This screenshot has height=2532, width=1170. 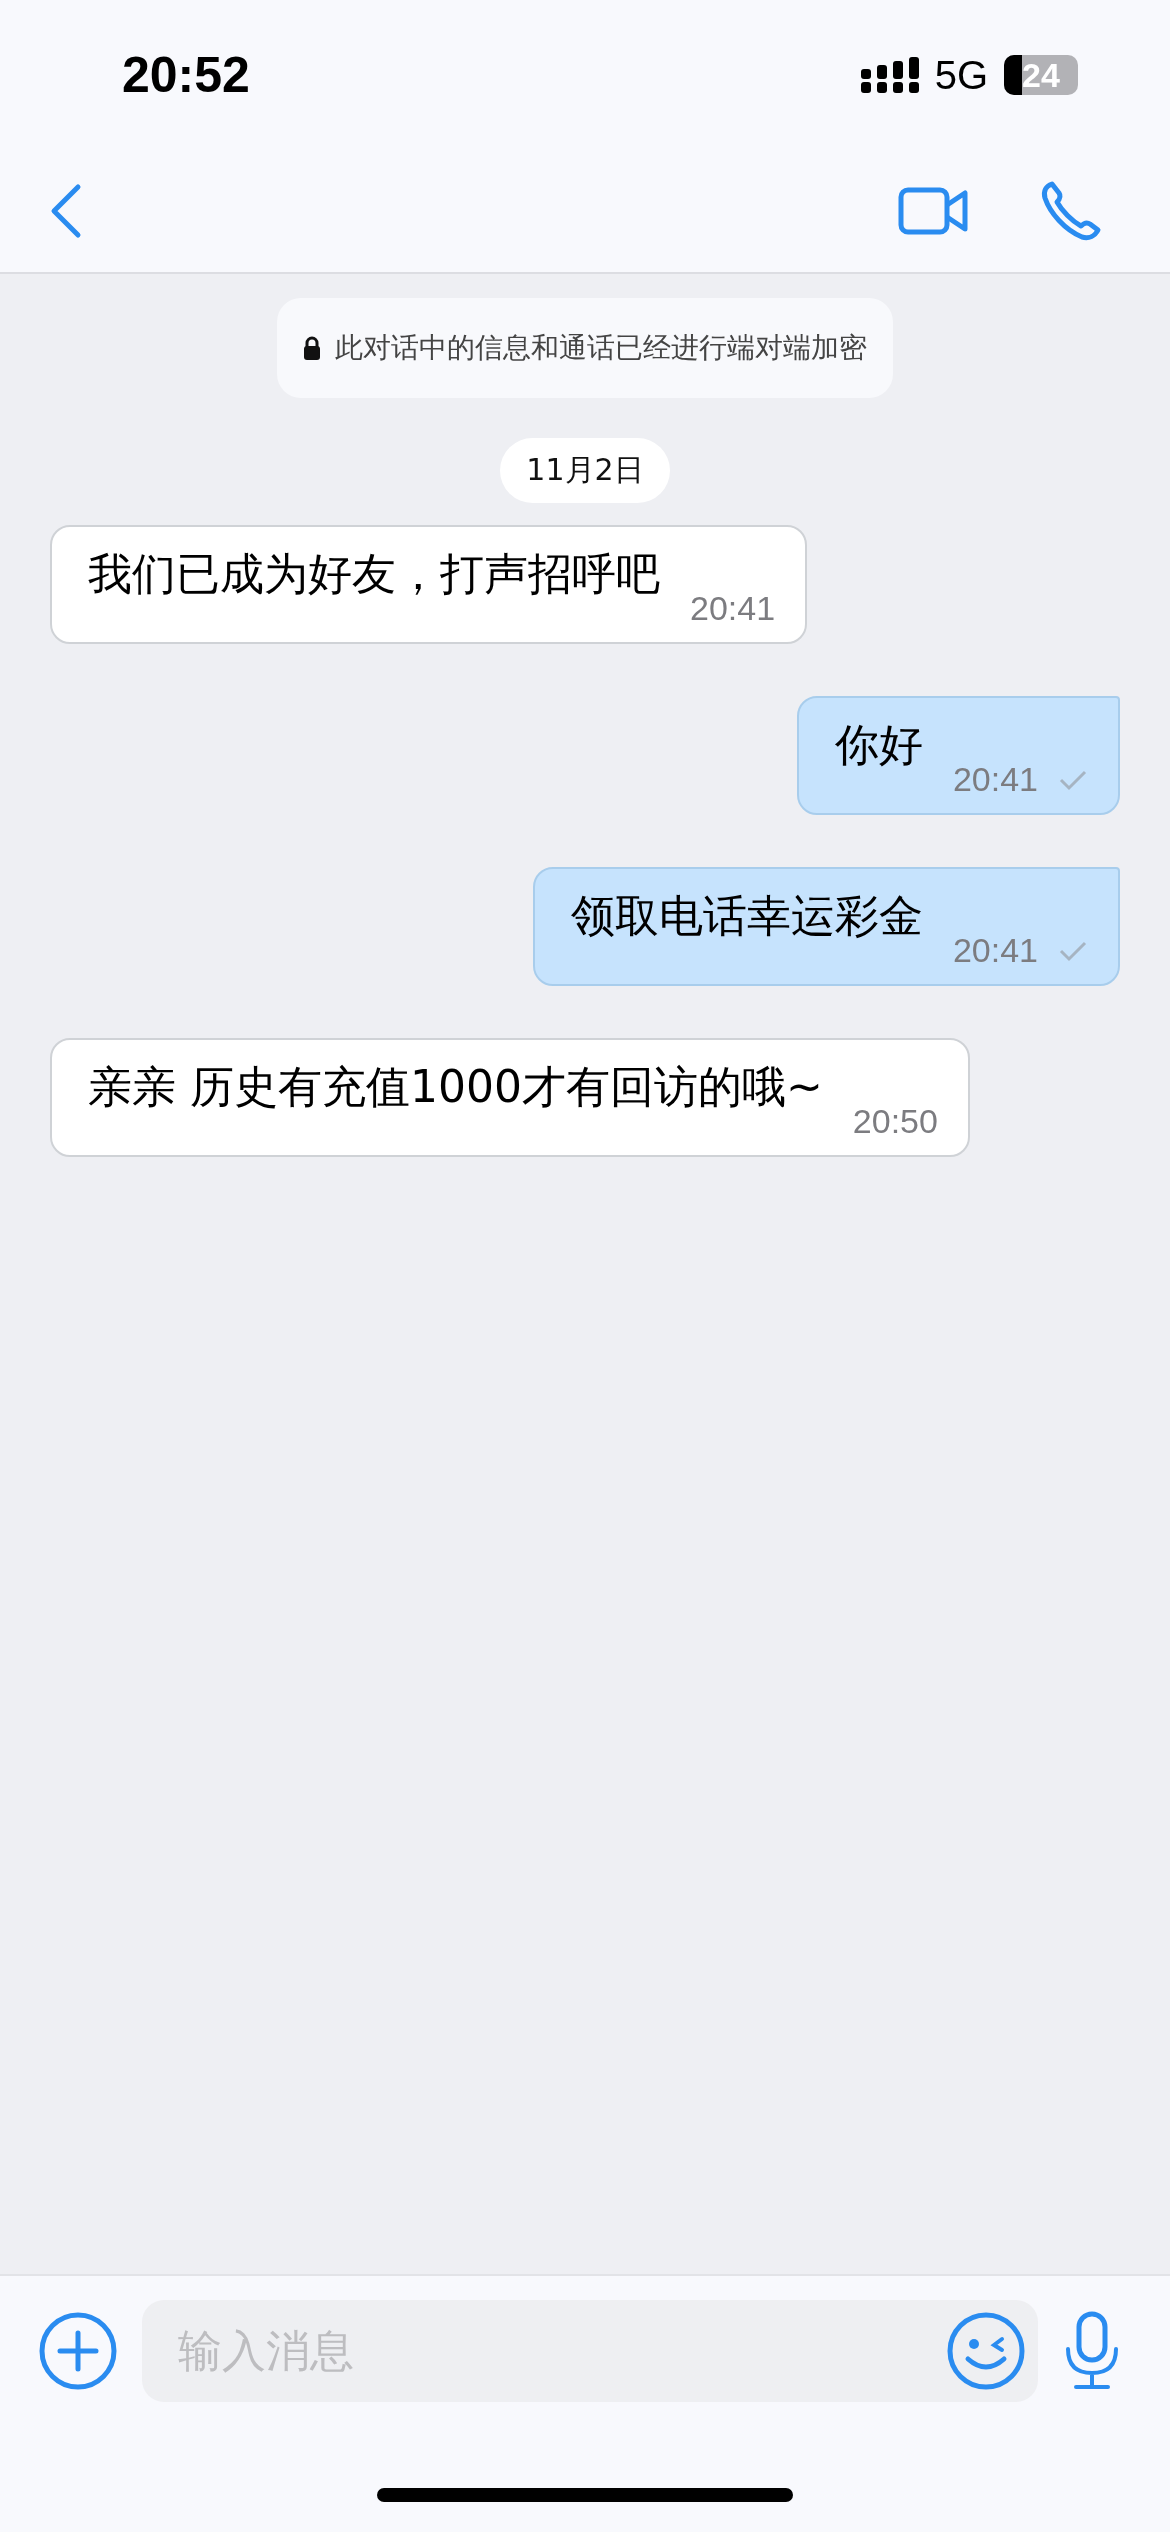 What do you see at coordinates (601, 348) in the screenshot?
I see `encryption-text: 此对话中的信息和通话已经进行端对端加密` at bounding box center [601, 348].